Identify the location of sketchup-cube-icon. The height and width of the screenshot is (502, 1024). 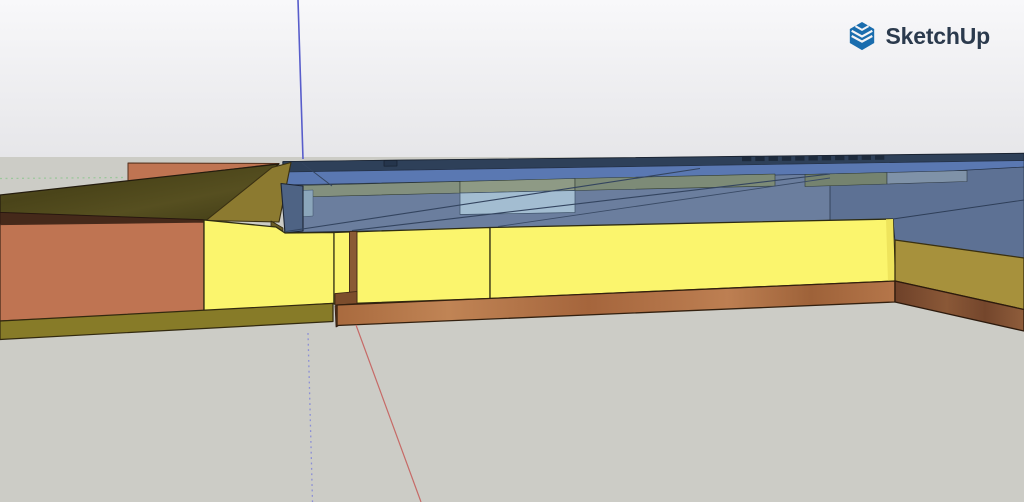
(861, 36).